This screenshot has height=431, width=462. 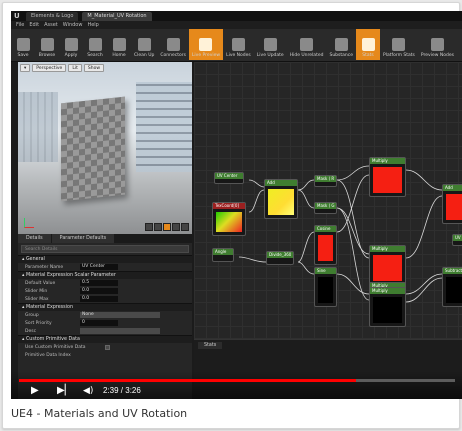 I want to click on parameter-name-row: Parameter Name UV Center, so click(x=105, y=267).